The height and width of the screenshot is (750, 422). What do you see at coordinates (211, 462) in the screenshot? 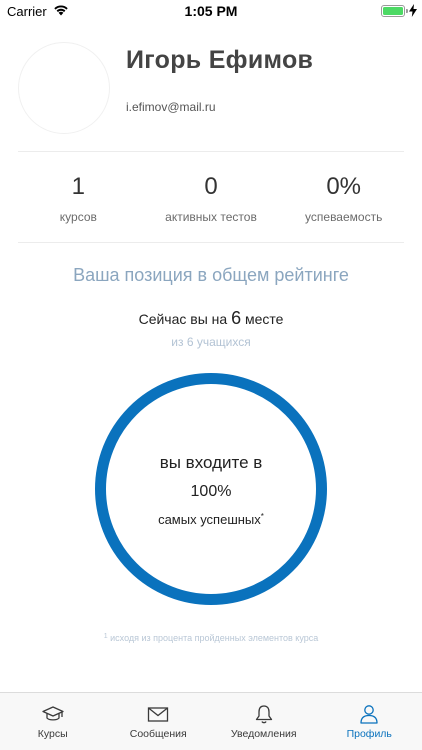
I see `ring-text-line1: вы входите в` at bounding box center [211, 462].